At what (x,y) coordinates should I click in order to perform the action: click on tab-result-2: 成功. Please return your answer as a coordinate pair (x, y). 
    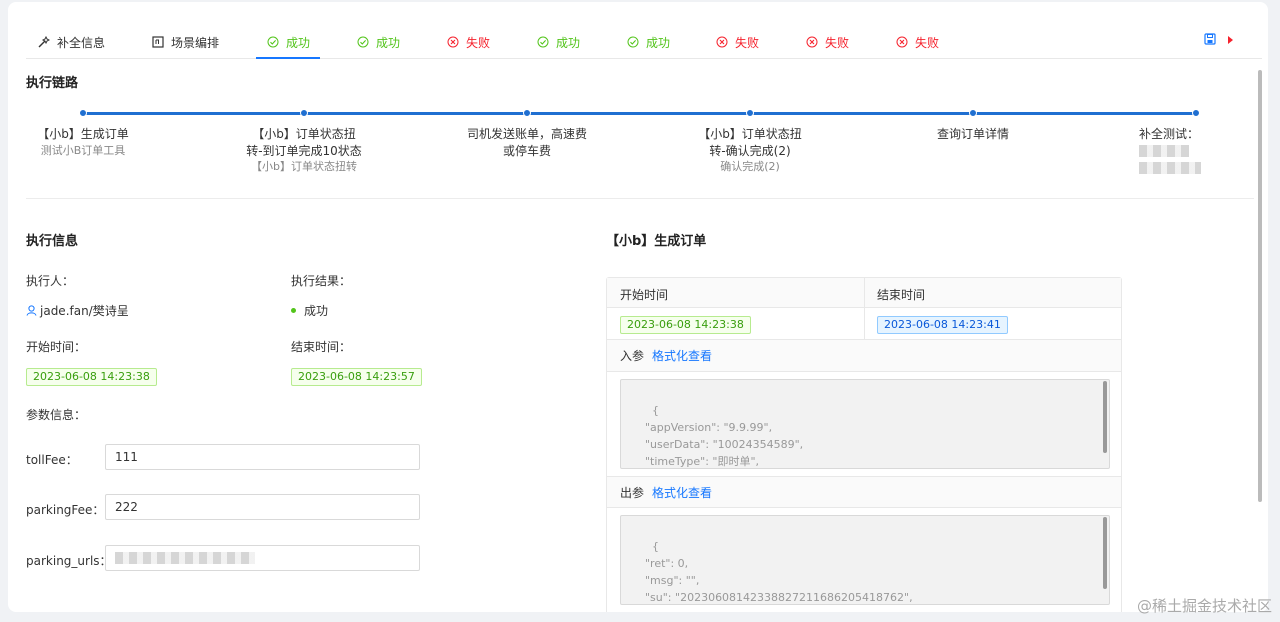
    Looking at the image, I should click on (378, 42).